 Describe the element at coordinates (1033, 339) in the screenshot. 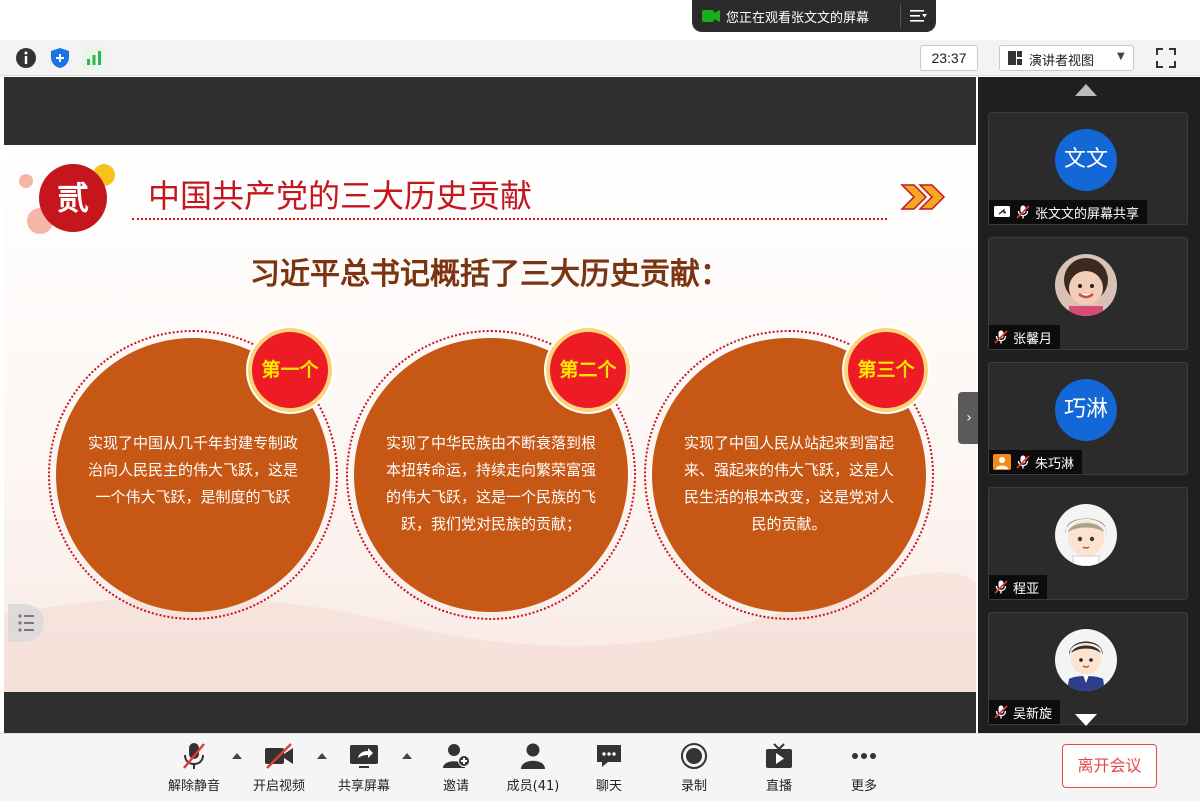

I see `participant-name: 张馨月` at that location.